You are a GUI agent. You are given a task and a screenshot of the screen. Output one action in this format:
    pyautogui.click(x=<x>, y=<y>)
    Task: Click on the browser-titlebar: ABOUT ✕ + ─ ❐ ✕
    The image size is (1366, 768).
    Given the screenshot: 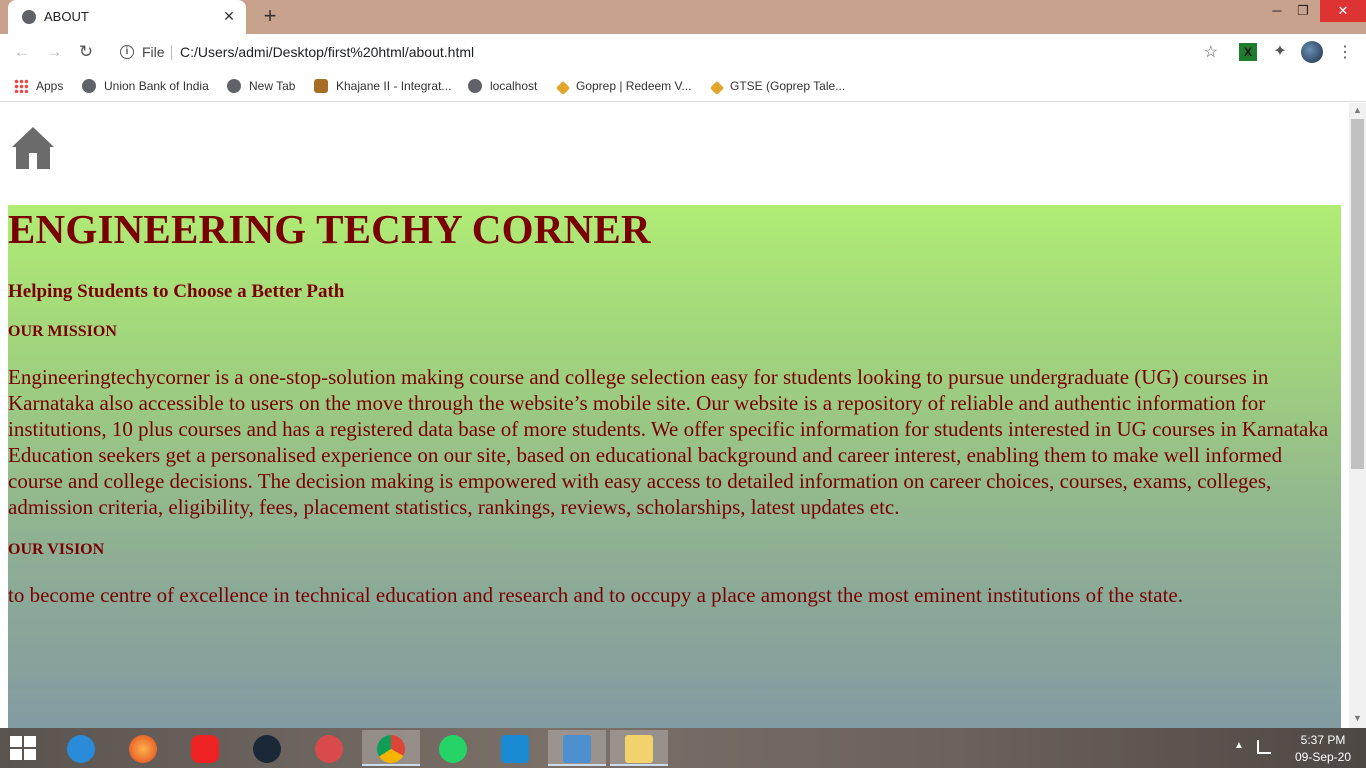 What is the action you would take?
    pyautogui.click(x=683, y=17)
    